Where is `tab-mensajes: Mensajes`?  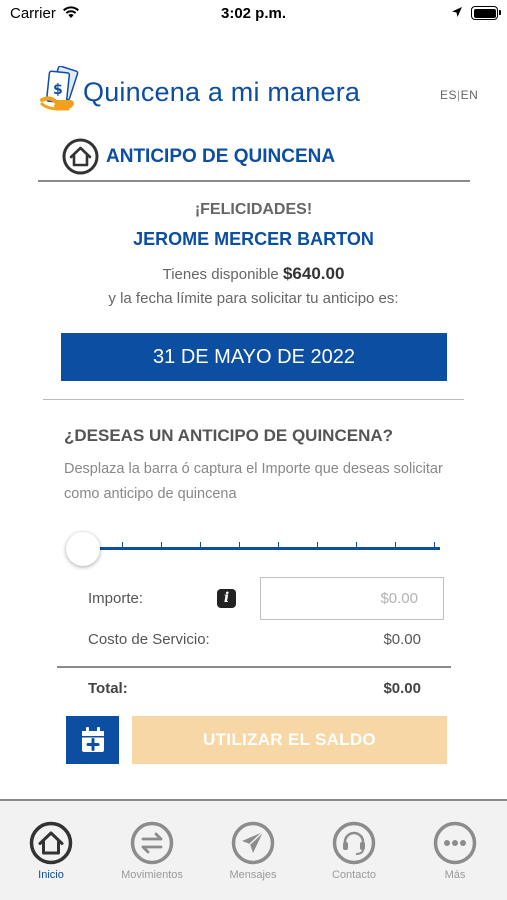
tab-mensajes: Mensajes is located at coordinates (253, 851).